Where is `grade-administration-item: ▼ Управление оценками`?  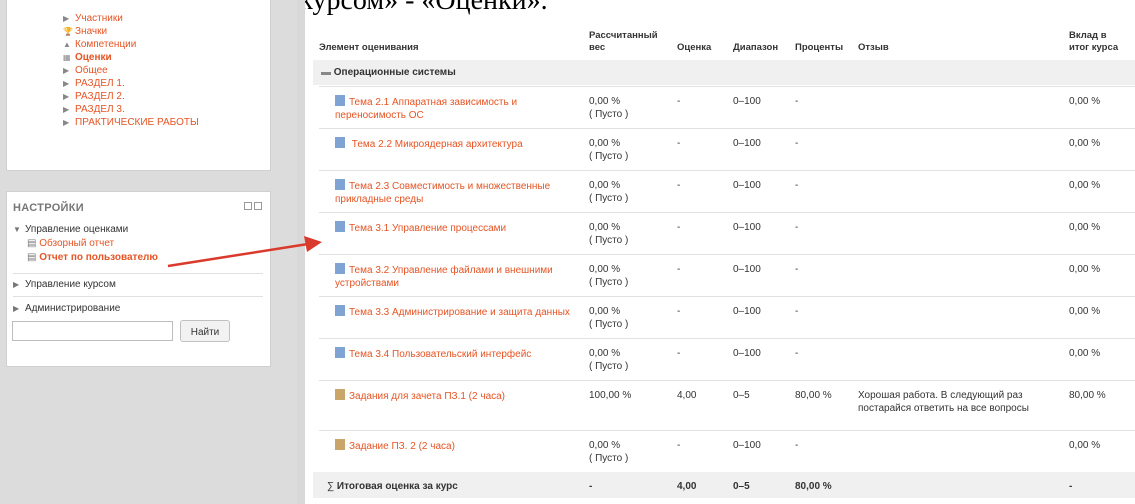
grade-administration-item: ▼ Управление оценками is located at coordinates (70, 229).